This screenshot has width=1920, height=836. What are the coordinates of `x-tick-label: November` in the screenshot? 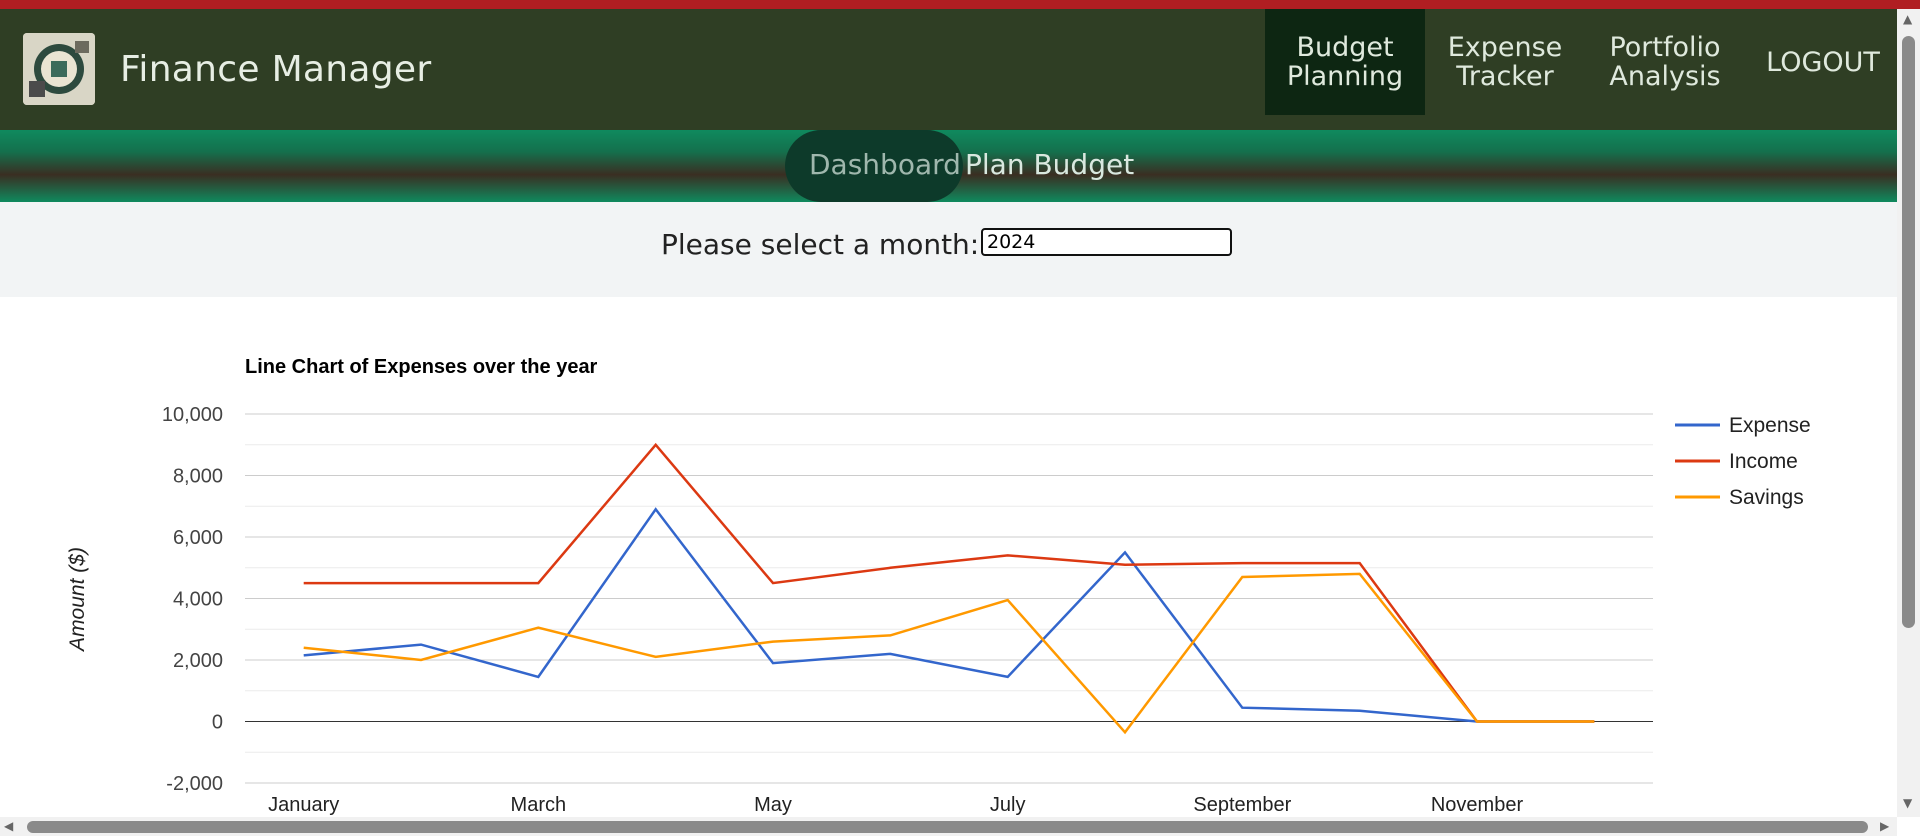 It's located at (1477, 804).